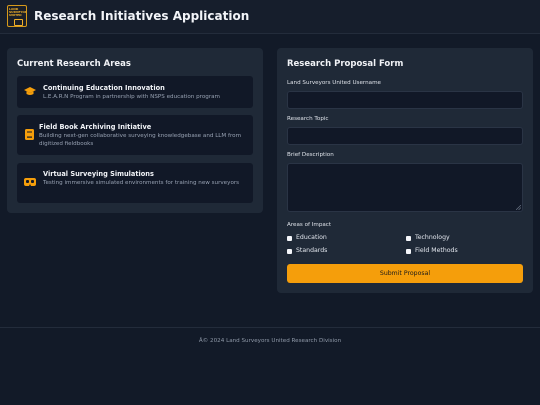 This screenshot has height=405, width=540. What do you see at coordinates (405, 136) in the screenshot?
I see `topic-input` at bounding box center [405, 136].